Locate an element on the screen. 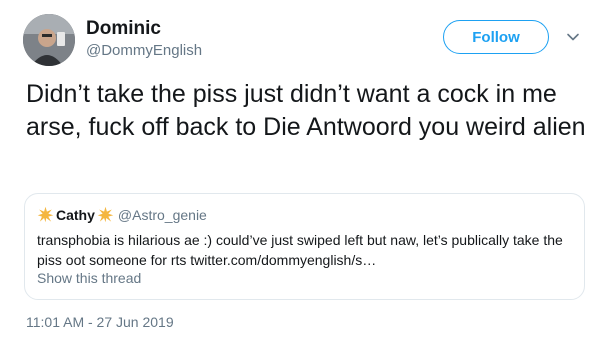 This screenshot has height=344, width=600. follow-button: Follow is located at coordinates (496, 37).